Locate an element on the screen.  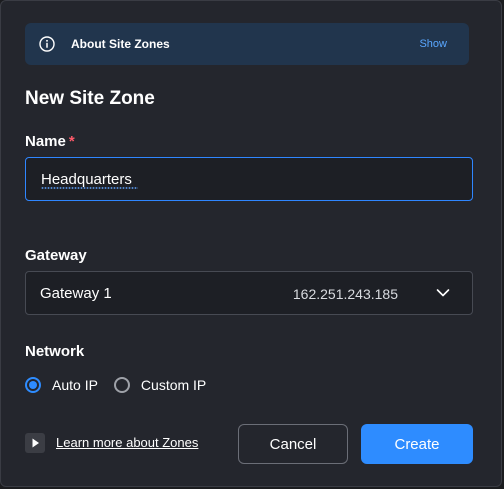
auto-ip-radio: Auto IP is located at coordinates (61, 385).